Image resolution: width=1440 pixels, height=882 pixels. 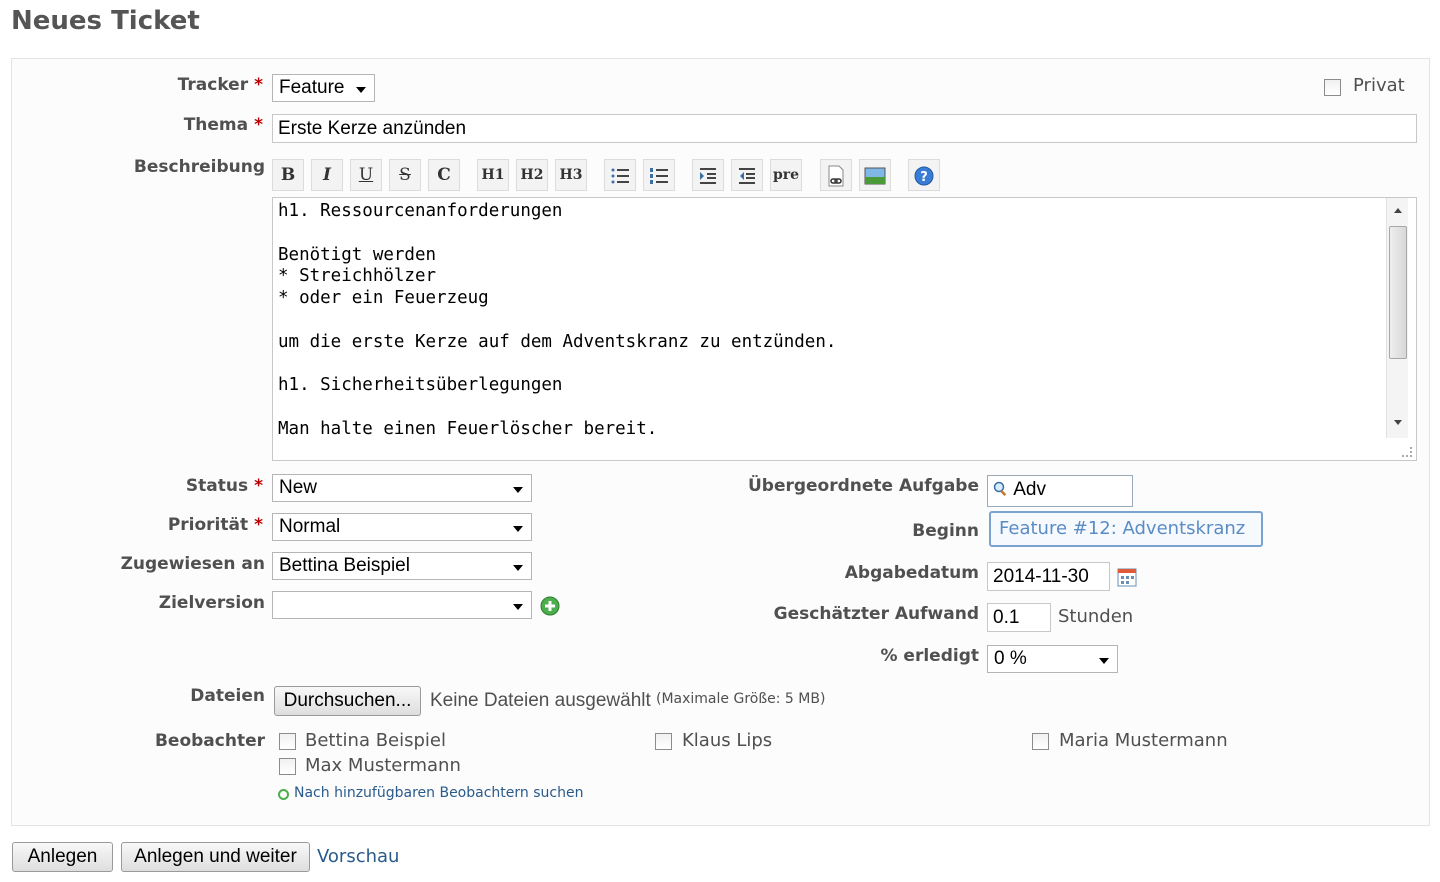 What do you see at coordinates (211, 603) in the screenshot?
I see `target-version-label: Zielversion` at bounding box center [211, 603].